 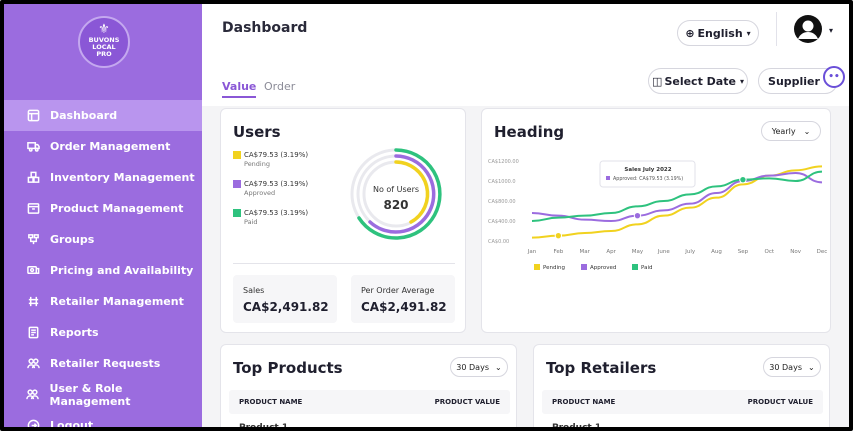 I want to click on donut-center-value: 820, so click(x=396, y=205).